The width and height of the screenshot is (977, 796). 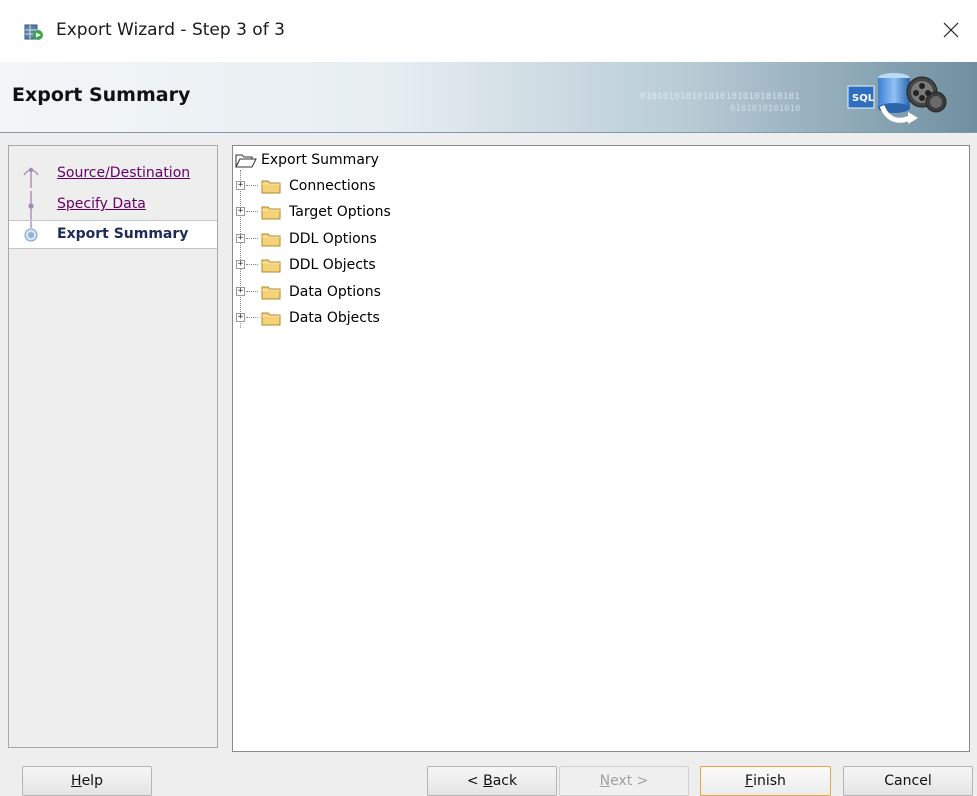 What do you see at coordinates (765, 109) in the screenshot?
I see `header-binary-pattern-2: 0101010101010` at bounding box center [765, 109].